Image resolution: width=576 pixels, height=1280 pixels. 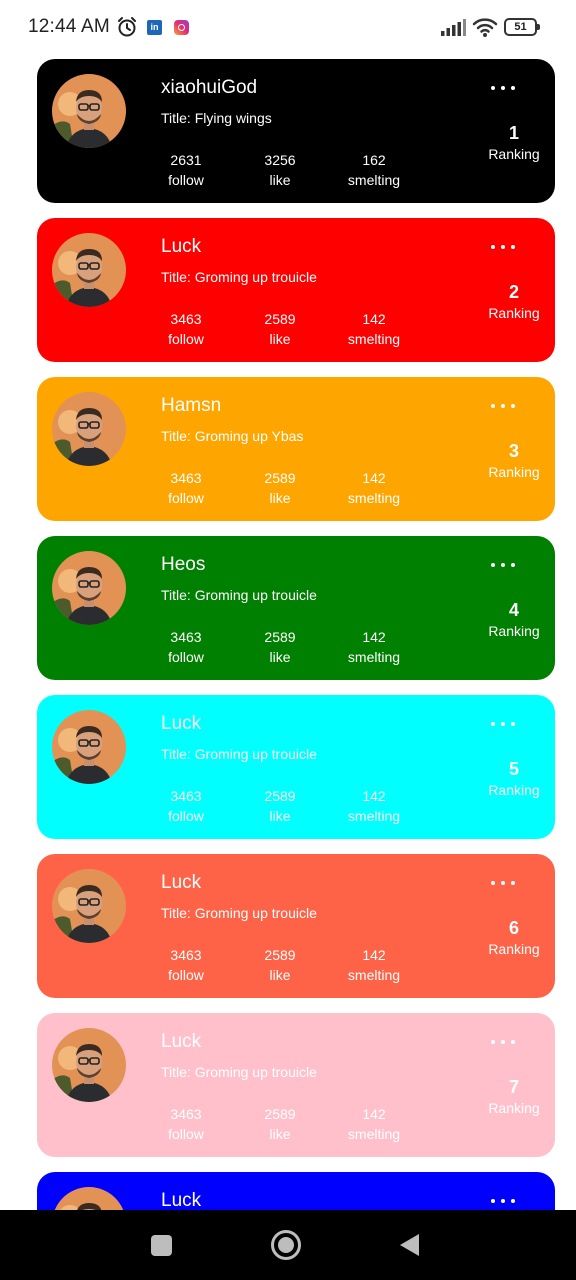 What do you see at coordinates (209, 87) in the screenshot?
I see `user-name: xiaohuiGod` at bounding box center [209, 87].